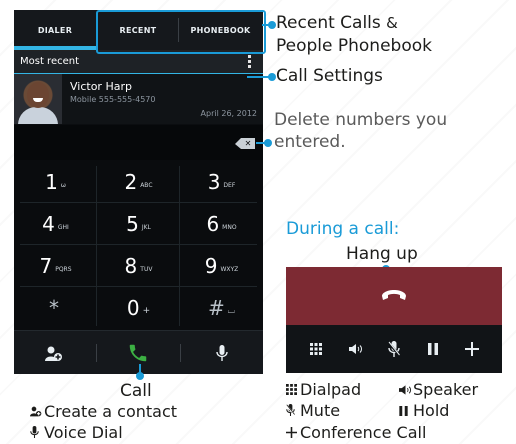 Image resolution: width=516 pixels, height=444 pixels. I want to click on key-digit: *, so click(54, 308).